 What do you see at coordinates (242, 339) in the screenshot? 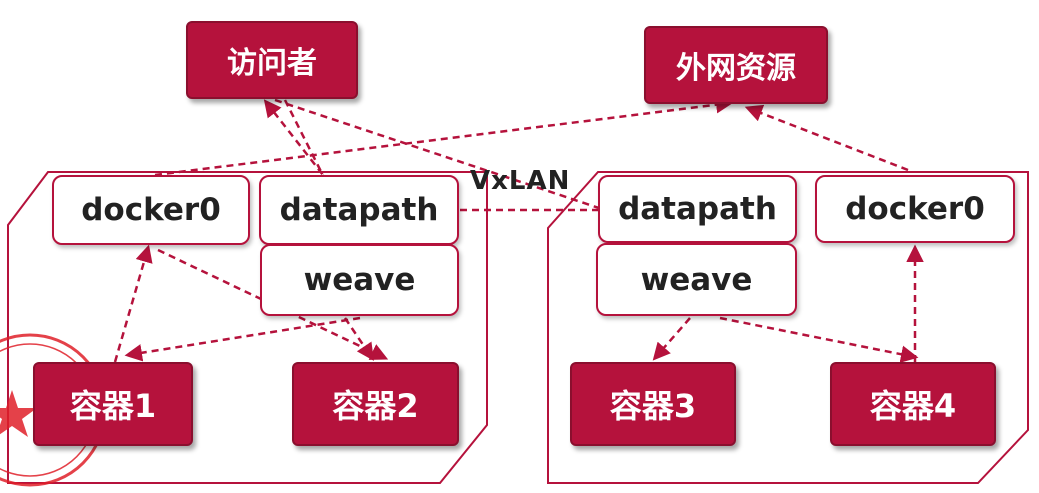
I see `edge-weave-c1` at bounding box center [242, 339].